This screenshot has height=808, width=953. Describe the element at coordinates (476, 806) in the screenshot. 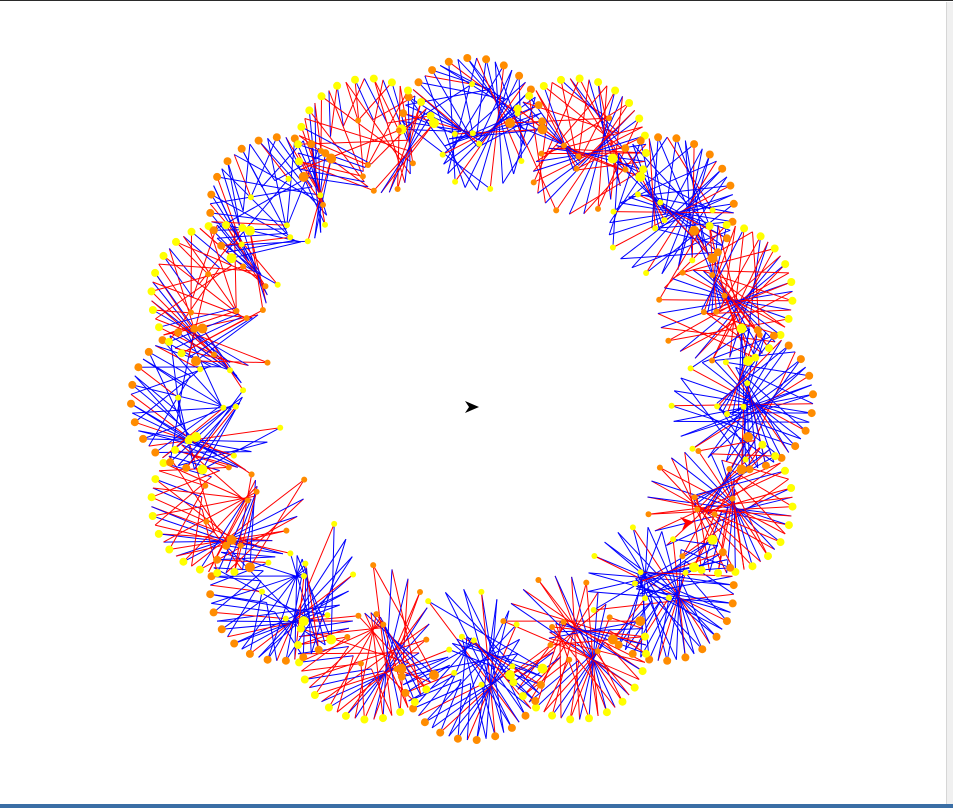

I see `window-bottom-edge` at that location.